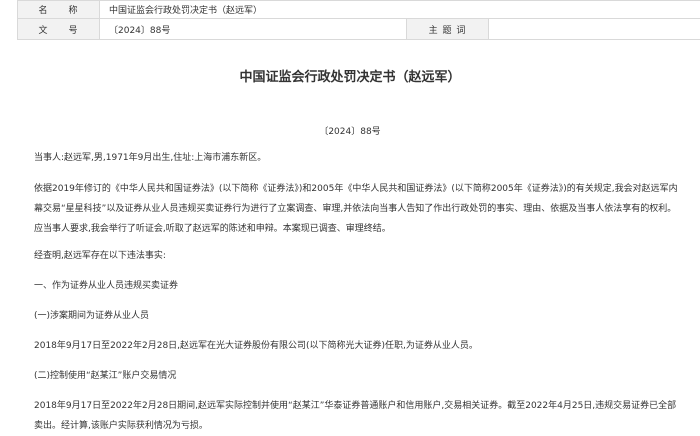 The height and width of the screenshot is (436, 700). I want to click on name-value: 中国证监会行政处罚决定书（赵远军）, so click(400, 10).